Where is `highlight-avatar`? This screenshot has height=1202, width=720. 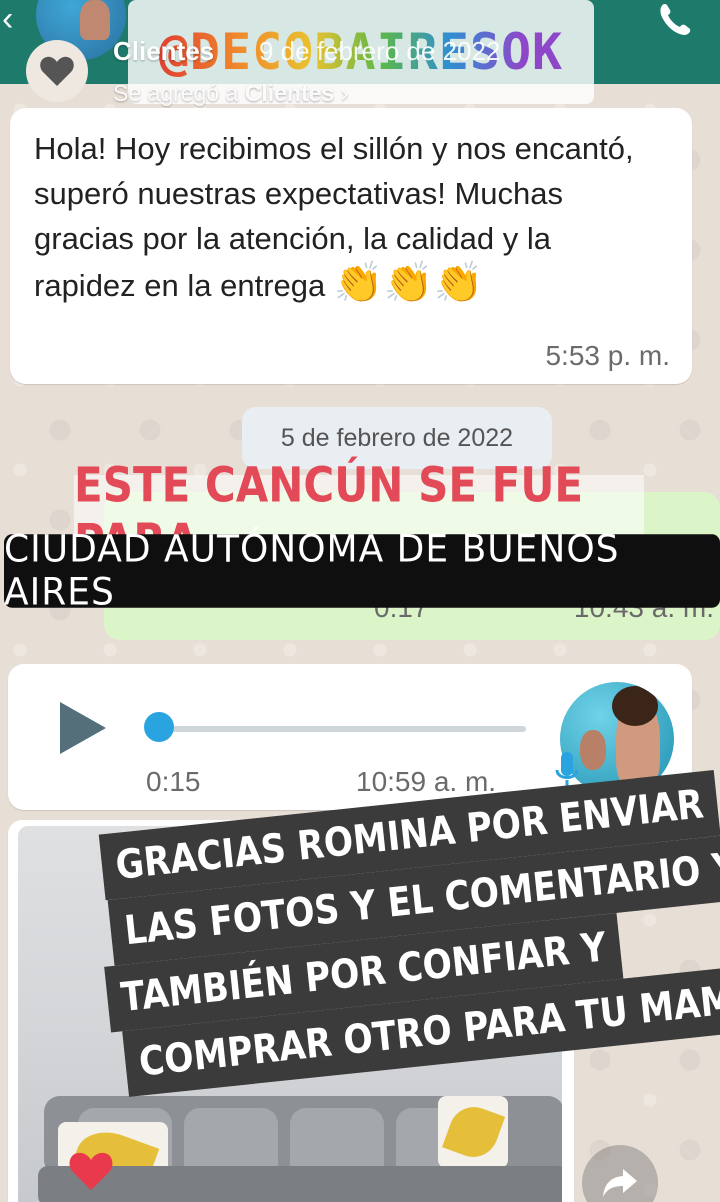
highlight-avatar is located at coordinates (57, 71).